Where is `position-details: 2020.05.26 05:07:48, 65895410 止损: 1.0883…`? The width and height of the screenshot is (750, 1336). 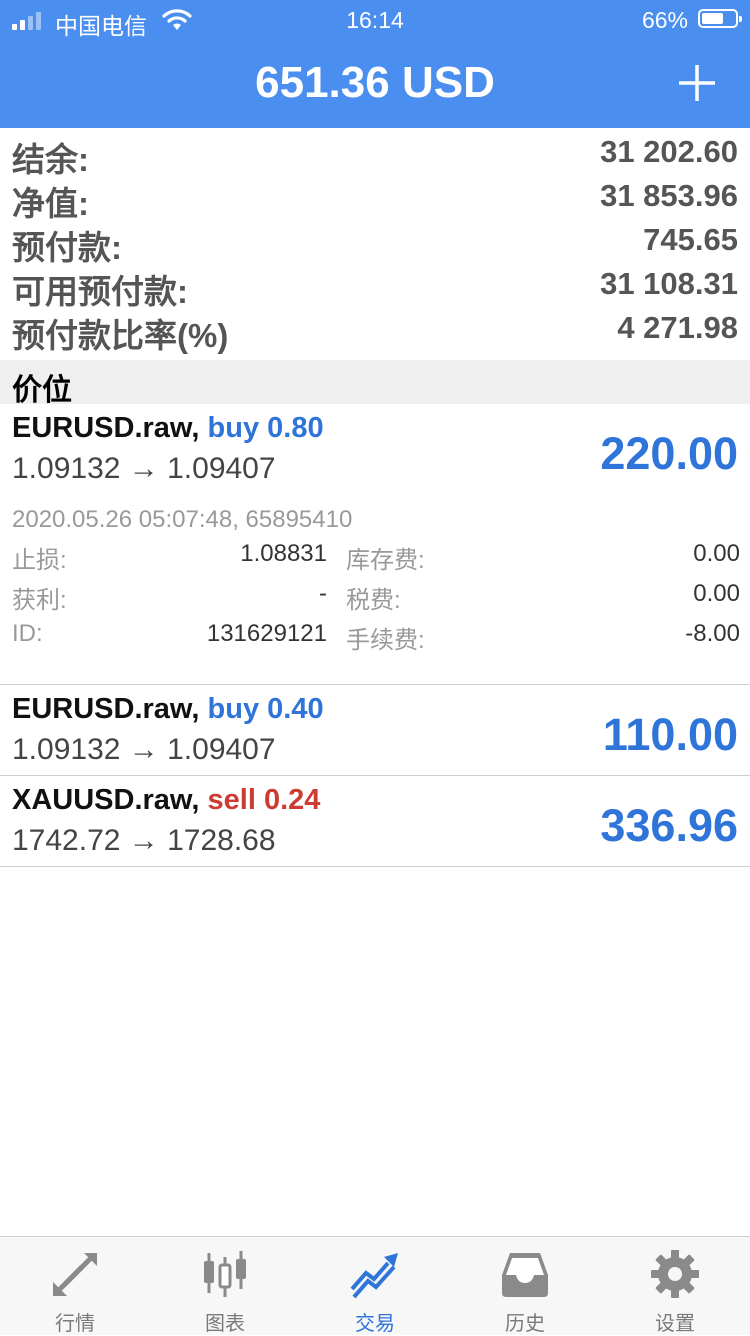 position-details: 2020.05.26 05:07:48, 65895410 止损: 1.0883… is located at coordinates (375, 589).